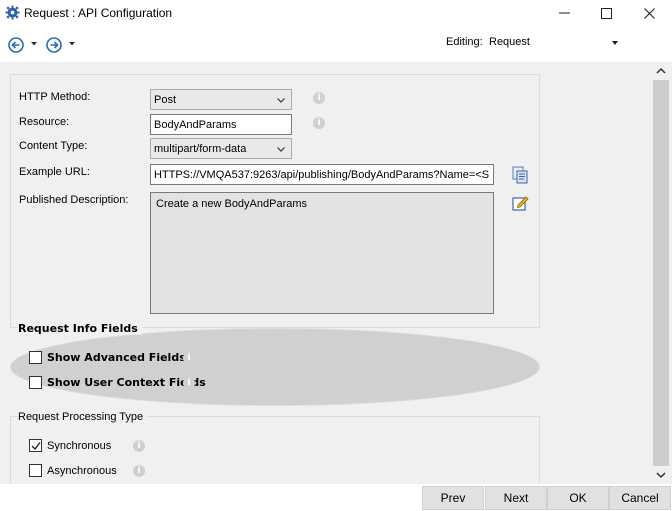  Describe the element at coordinates (221, 99) in the screenshot. I see `http-method-select: Post` at that location.